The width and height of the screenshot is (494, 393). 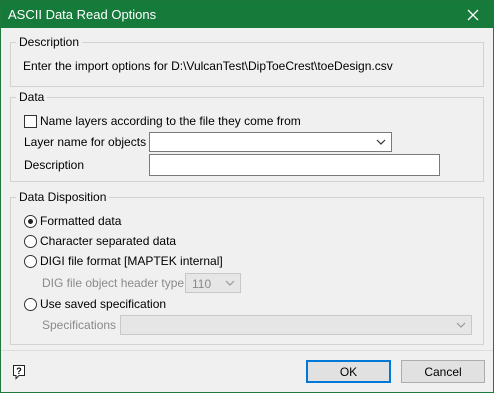 What do you see at coordinates (294, 165) in the screenshot?
I see `description-input` at bounding box center [294, 165].